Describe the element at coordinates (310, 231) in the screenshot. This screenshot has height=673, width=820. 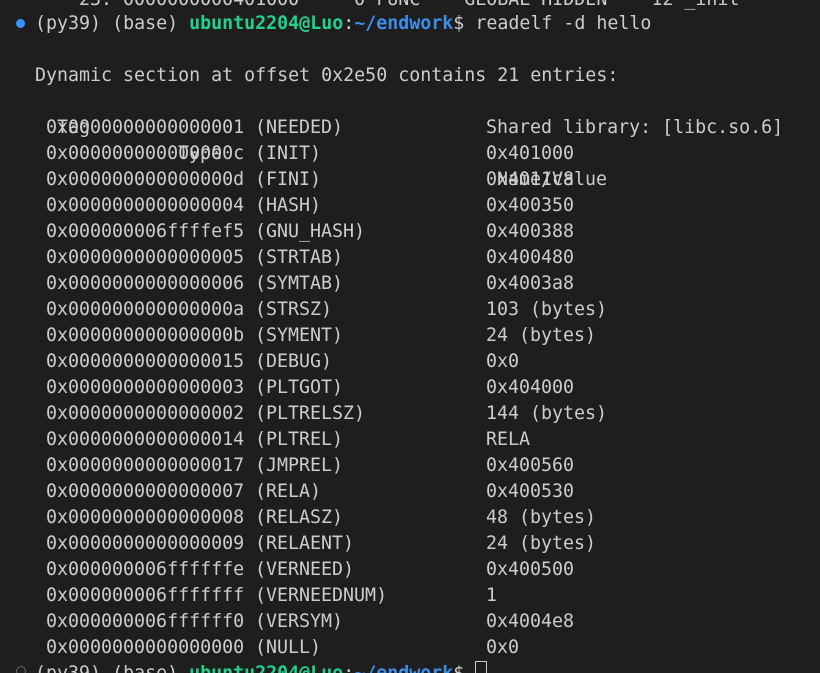
I see `entry-type: (GNU_HASH)` at that location.